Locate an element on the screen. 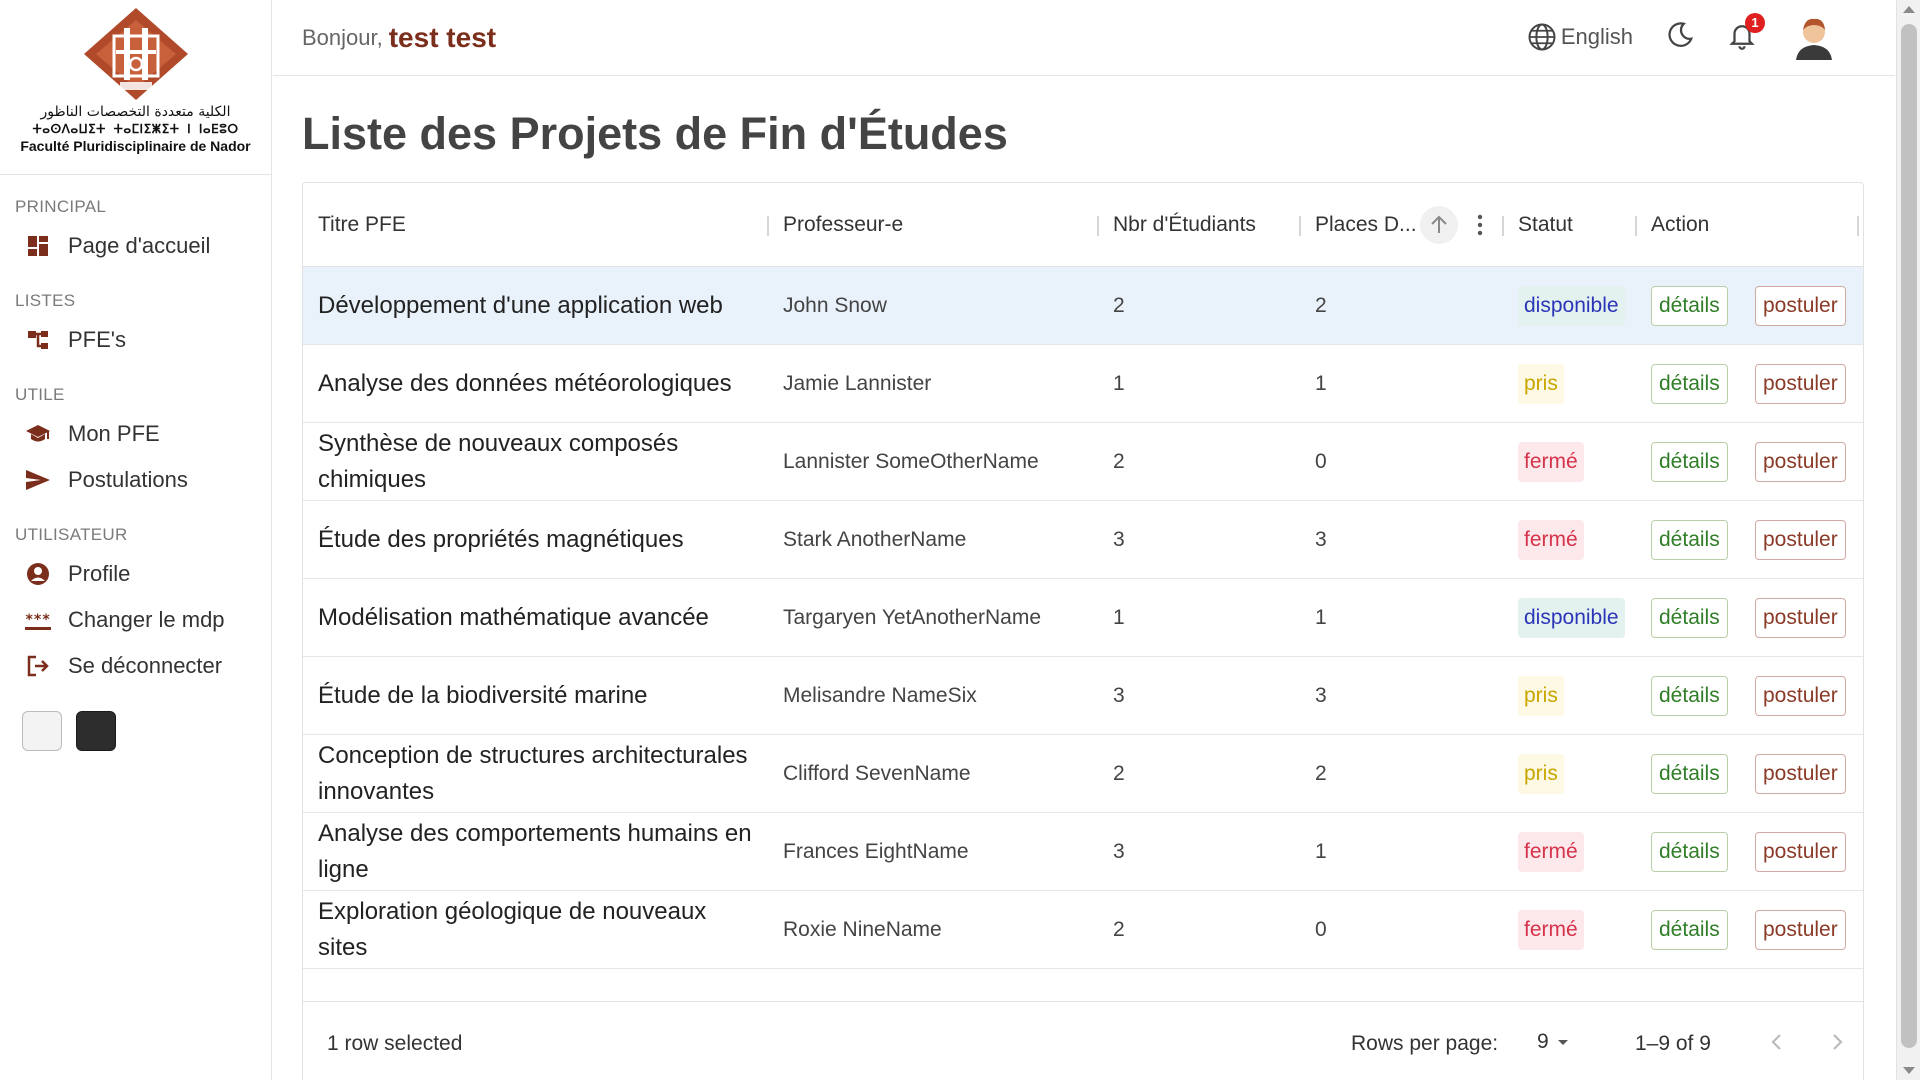  dark-theme-swatch is located at coordinates (96, 731).